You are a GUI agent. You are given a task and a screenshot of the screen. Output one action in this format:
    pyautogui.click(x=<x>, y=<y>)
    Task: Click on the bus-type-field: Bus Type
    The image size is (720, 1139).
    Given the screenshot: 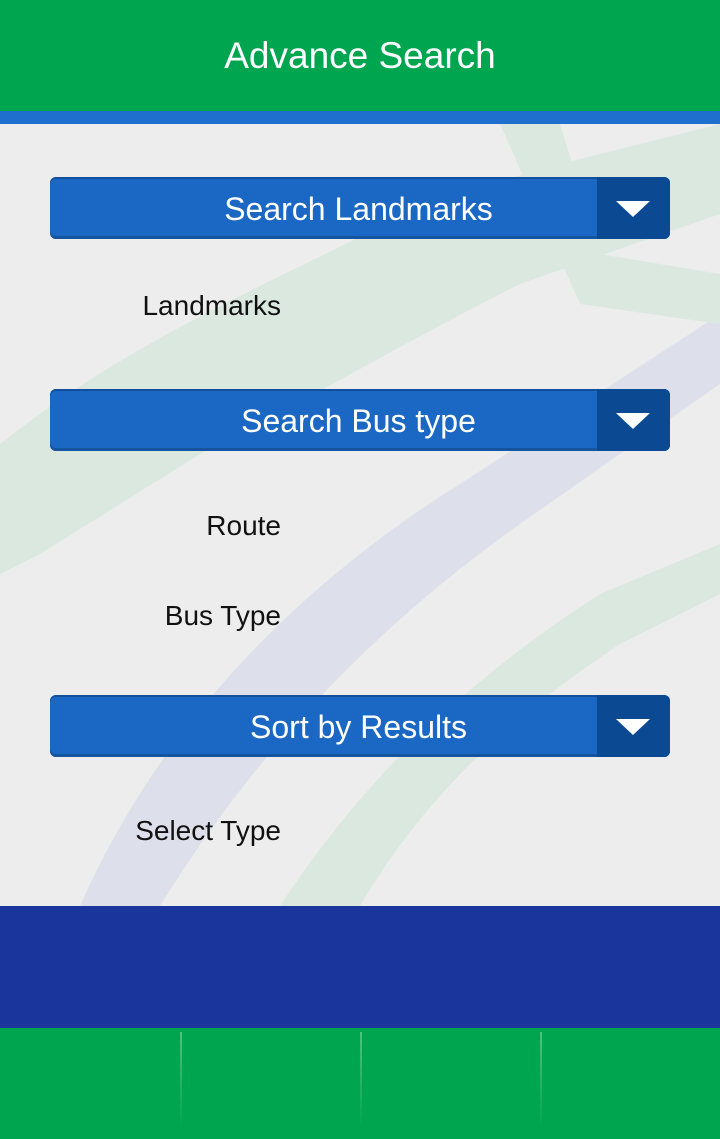 What is the action you would take?
    pyautogui.click(x=223, y=616)
    